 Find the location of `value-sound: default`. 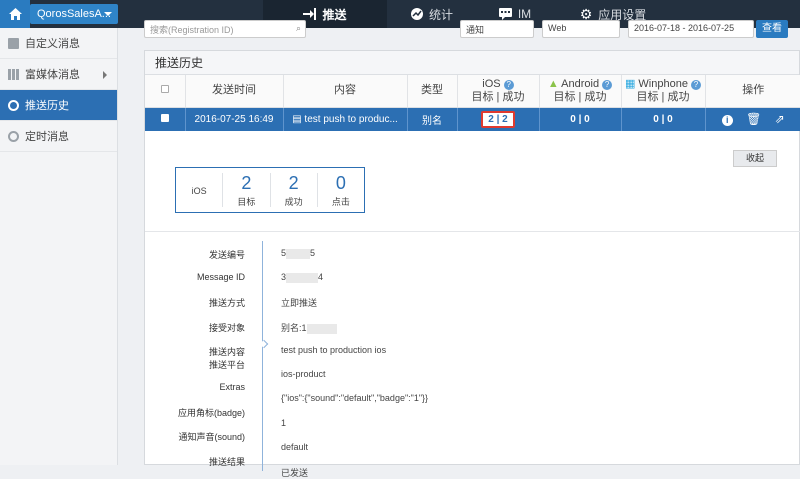

value-sound: default is located at coordinates (295, 447).